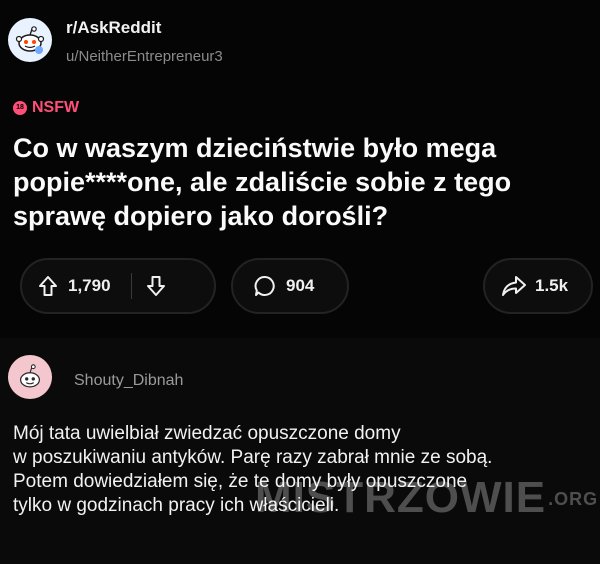 The image size is (600, 564). I want to click on comment-author: Shouty_Dibnah, so click(128, 381).